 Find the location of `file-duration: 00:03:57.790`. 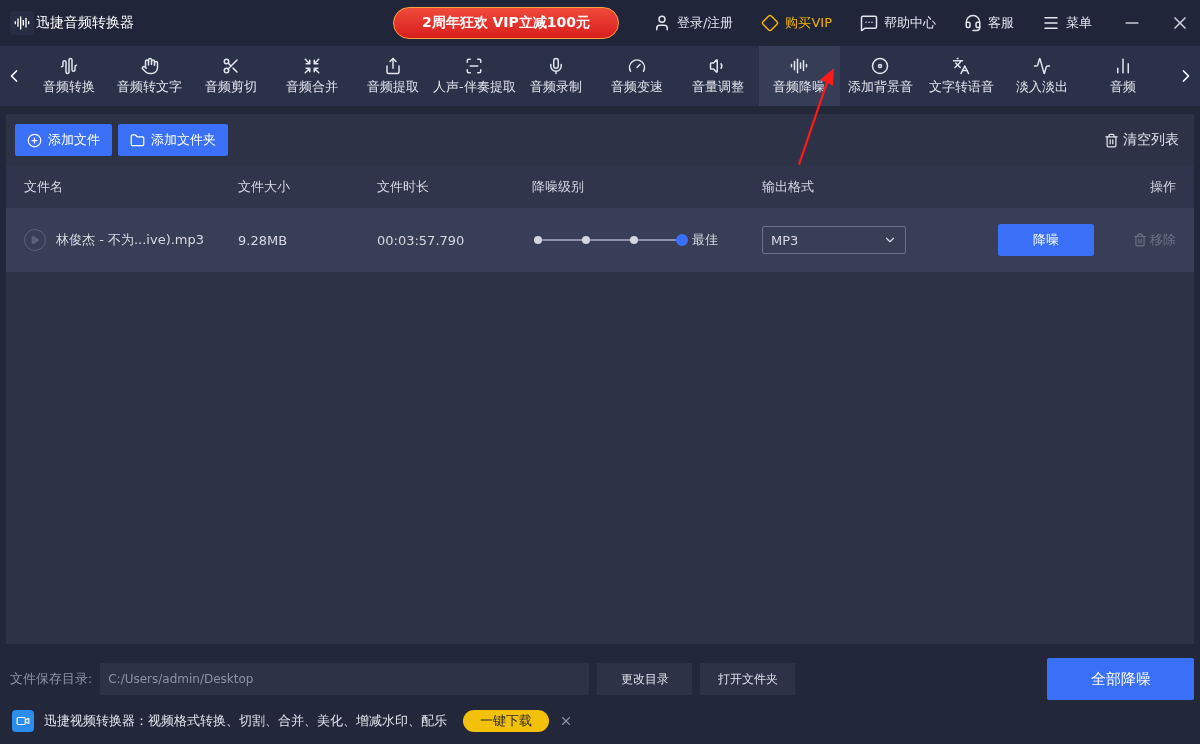

file-duration: 00:03:57.790 is located at coordinates (421, 240).